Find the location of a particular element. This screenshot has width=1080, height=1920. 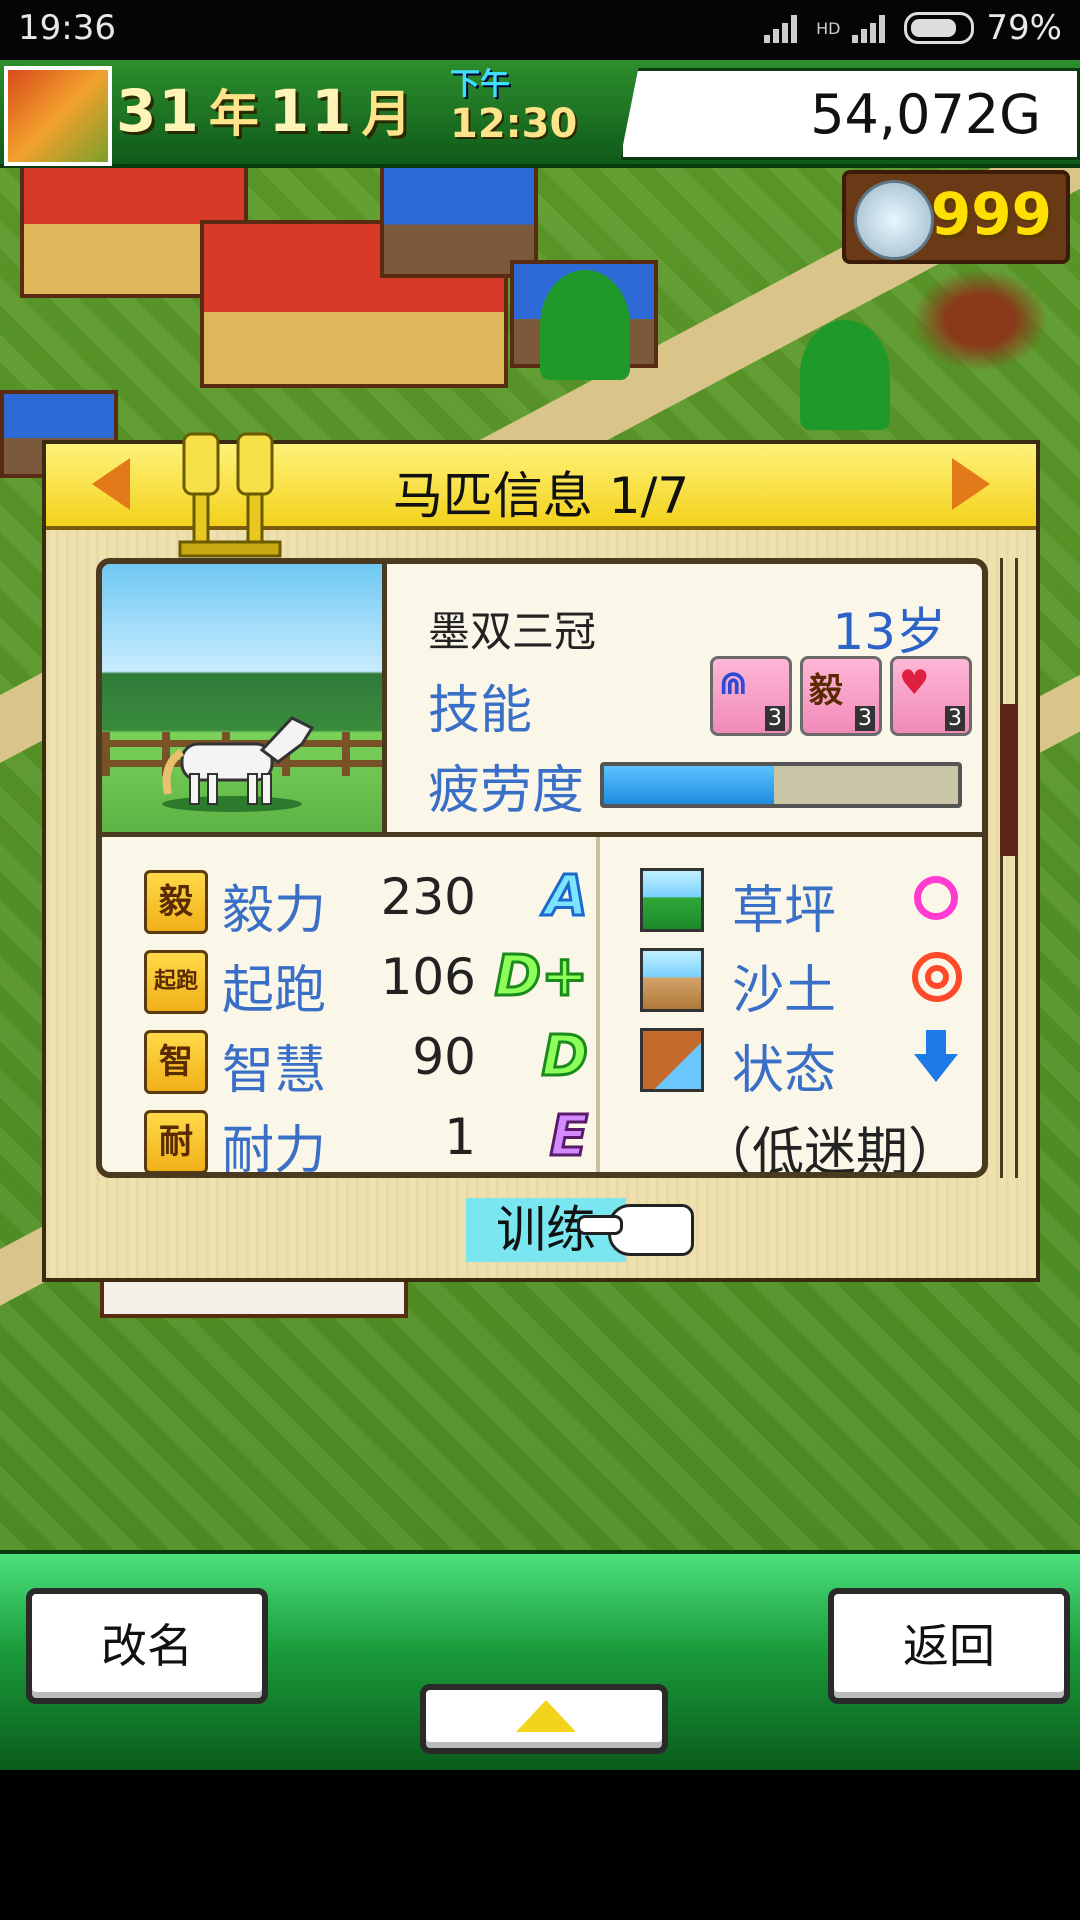

medal-counter: 999 is located at coordinates (956, 217).